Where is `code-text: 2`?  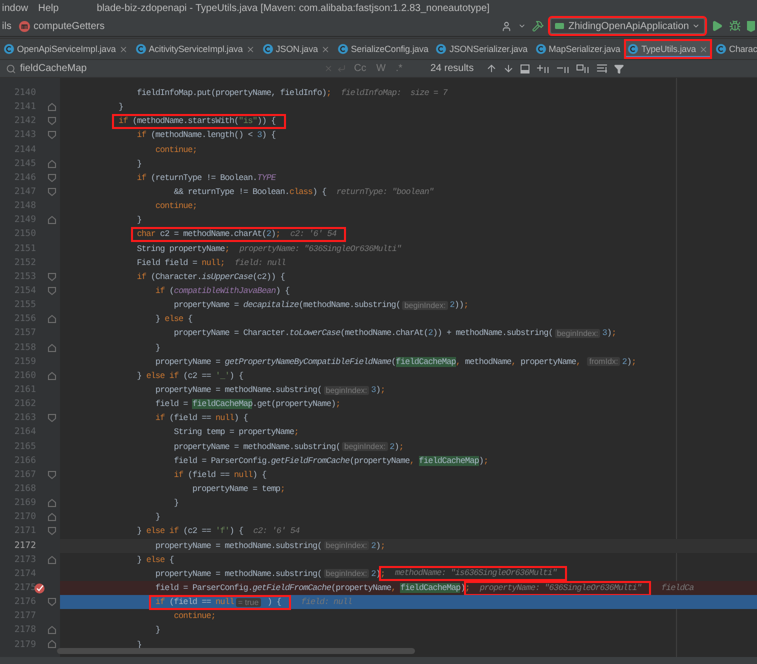 code-text: 2 is located at coordinates (452, 305).